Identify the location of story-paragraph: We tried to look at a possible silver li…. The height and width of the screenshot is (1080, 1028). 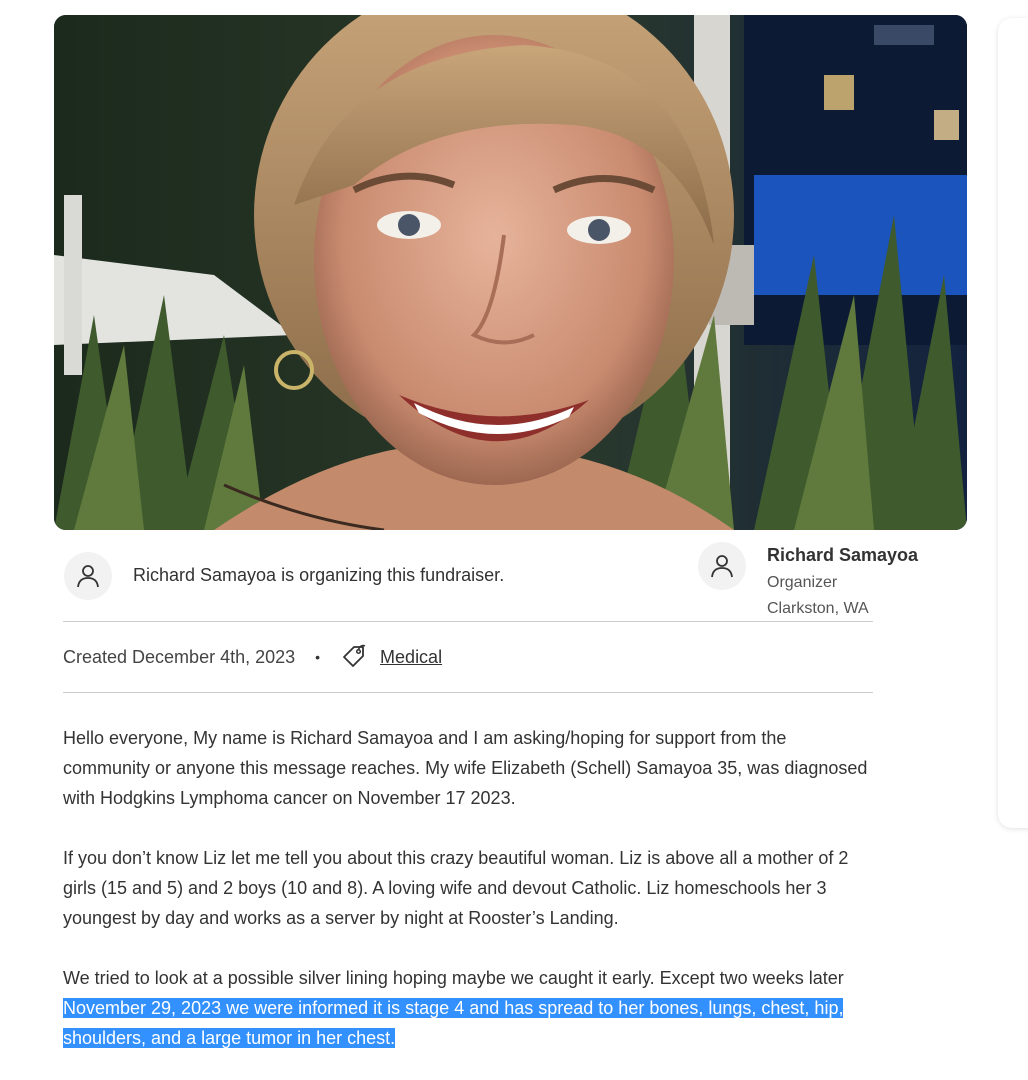
(468, 1008).